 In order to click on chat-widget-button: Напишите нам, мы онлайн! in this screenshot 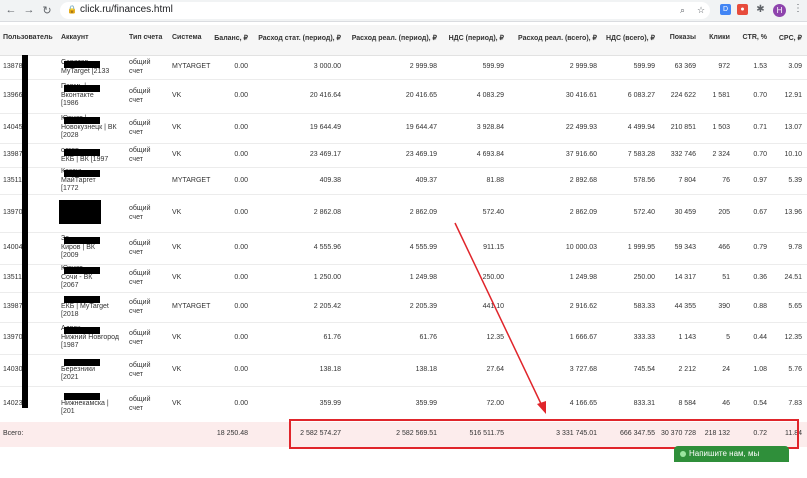, I will do `click(731, 460)`.